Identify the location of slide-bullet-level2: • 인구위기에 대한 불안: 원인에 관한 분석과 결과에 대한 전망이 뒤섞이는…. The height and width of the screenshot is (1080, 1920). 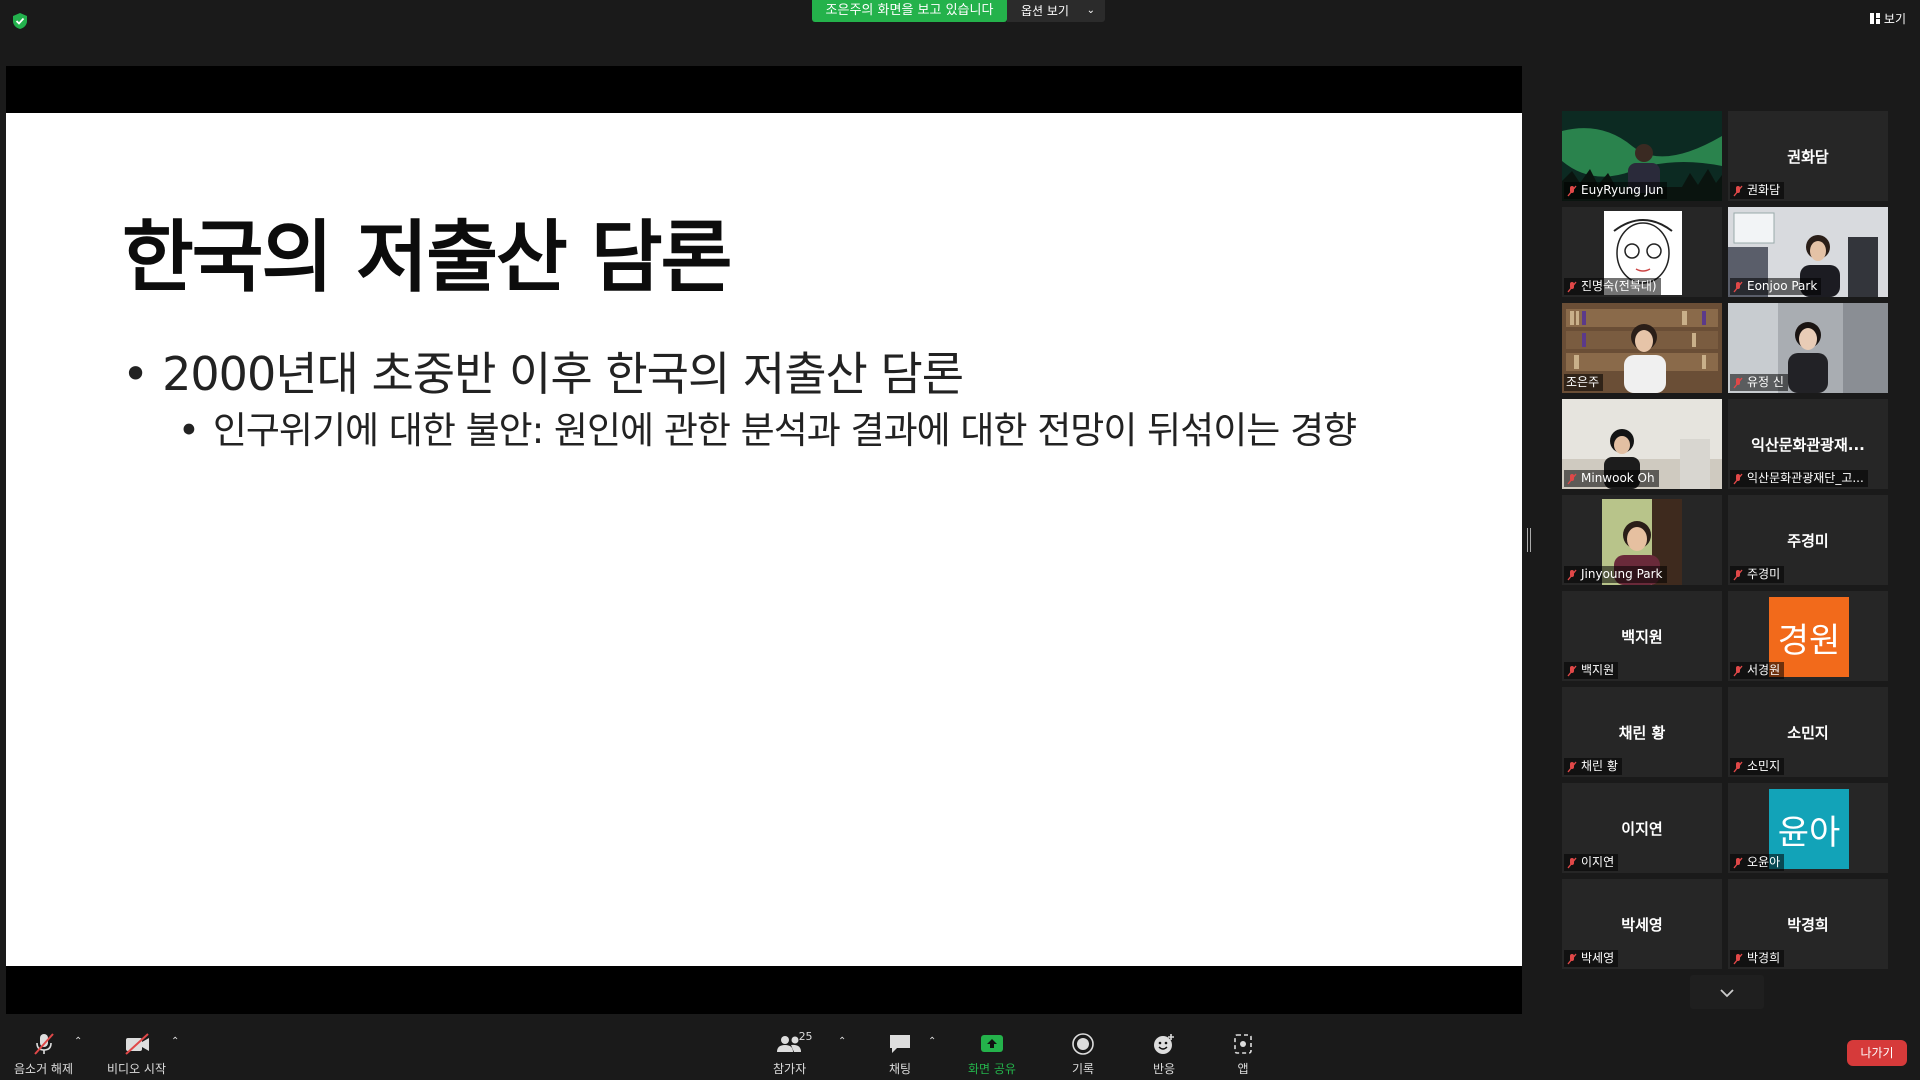
(767, 427).